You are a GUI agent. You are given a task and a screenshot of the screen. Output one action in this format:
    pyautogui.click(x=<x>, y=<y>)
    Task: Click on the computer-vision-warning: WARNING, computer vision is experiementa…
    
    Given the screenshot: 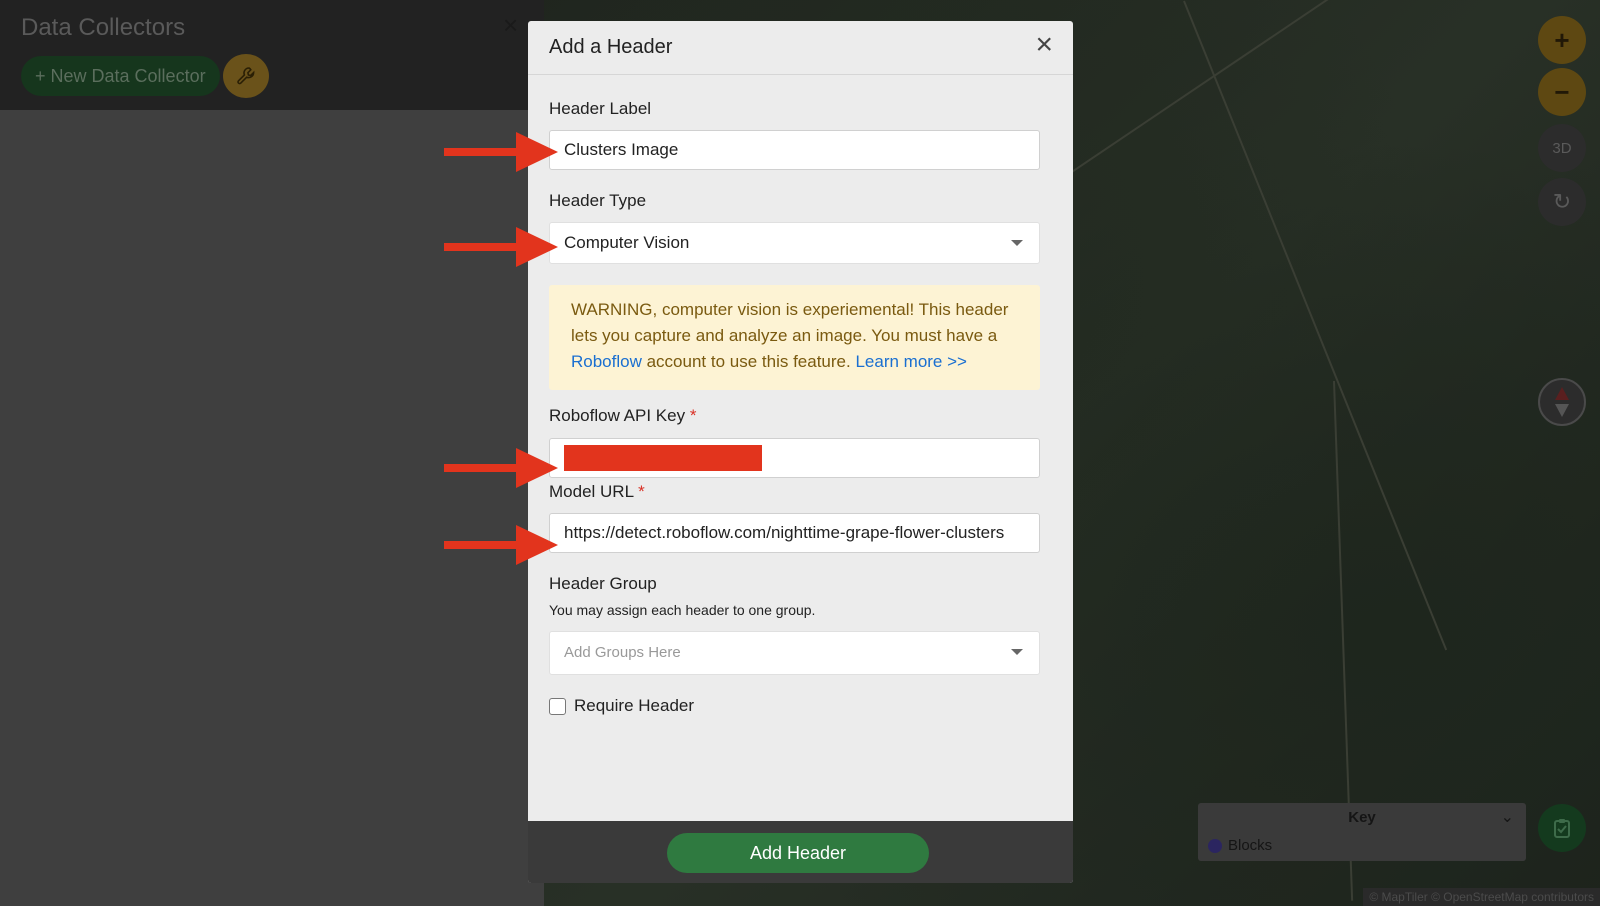 What is the action you would take?
    pyautogui.click(x=794, y=337)
    